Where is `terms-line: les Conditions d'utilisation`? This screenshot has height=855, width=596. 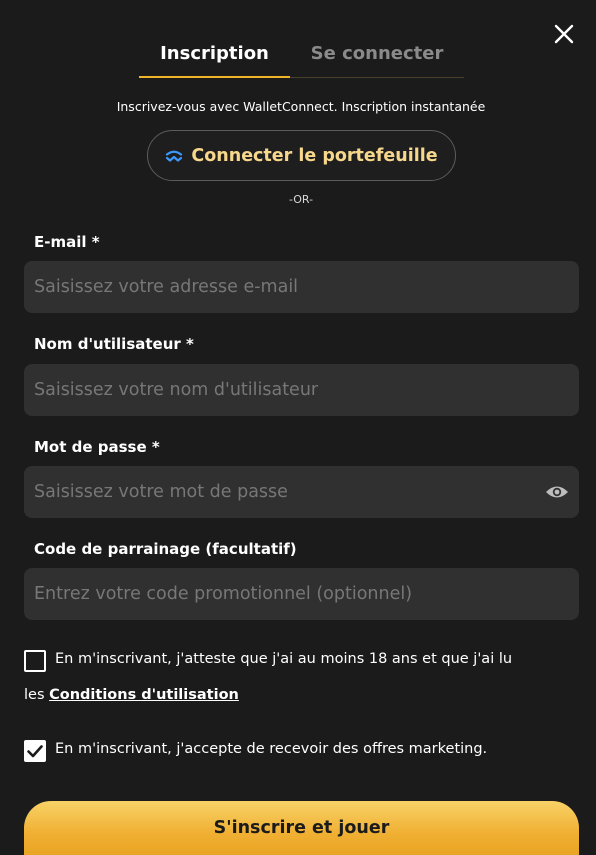 terms-line: les Conditions d'utilisation is located at coordinates (131, 695).